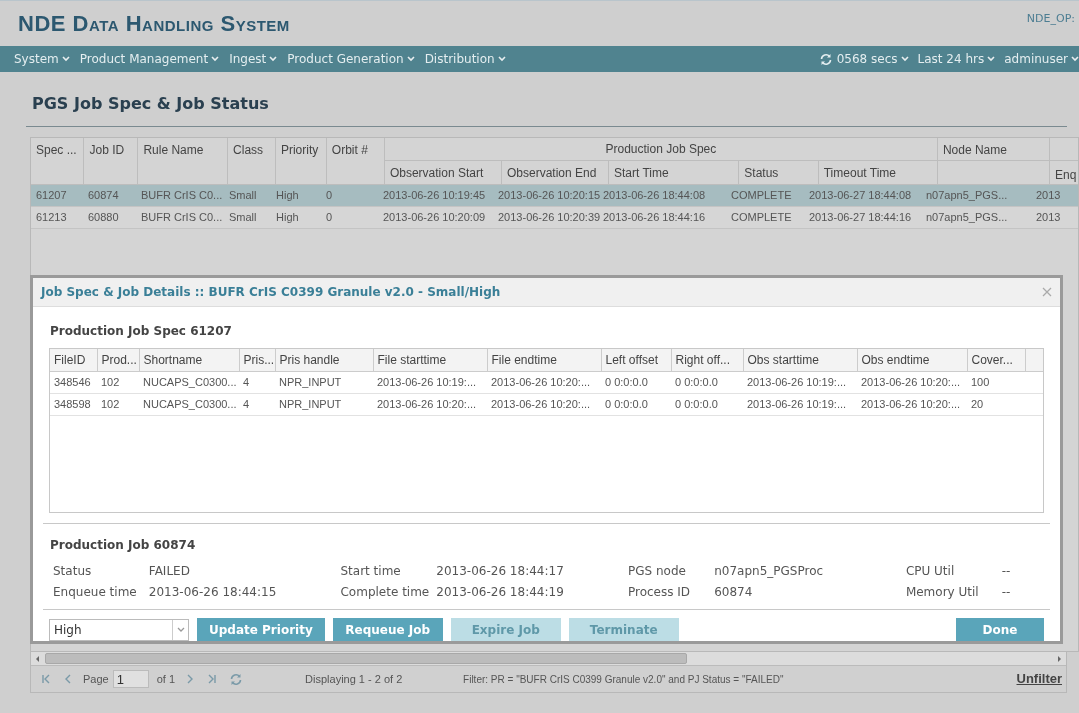 The width and height of the screenshot is (1079, 713). I want to click on column-header: Job ID, so click(110, 161).